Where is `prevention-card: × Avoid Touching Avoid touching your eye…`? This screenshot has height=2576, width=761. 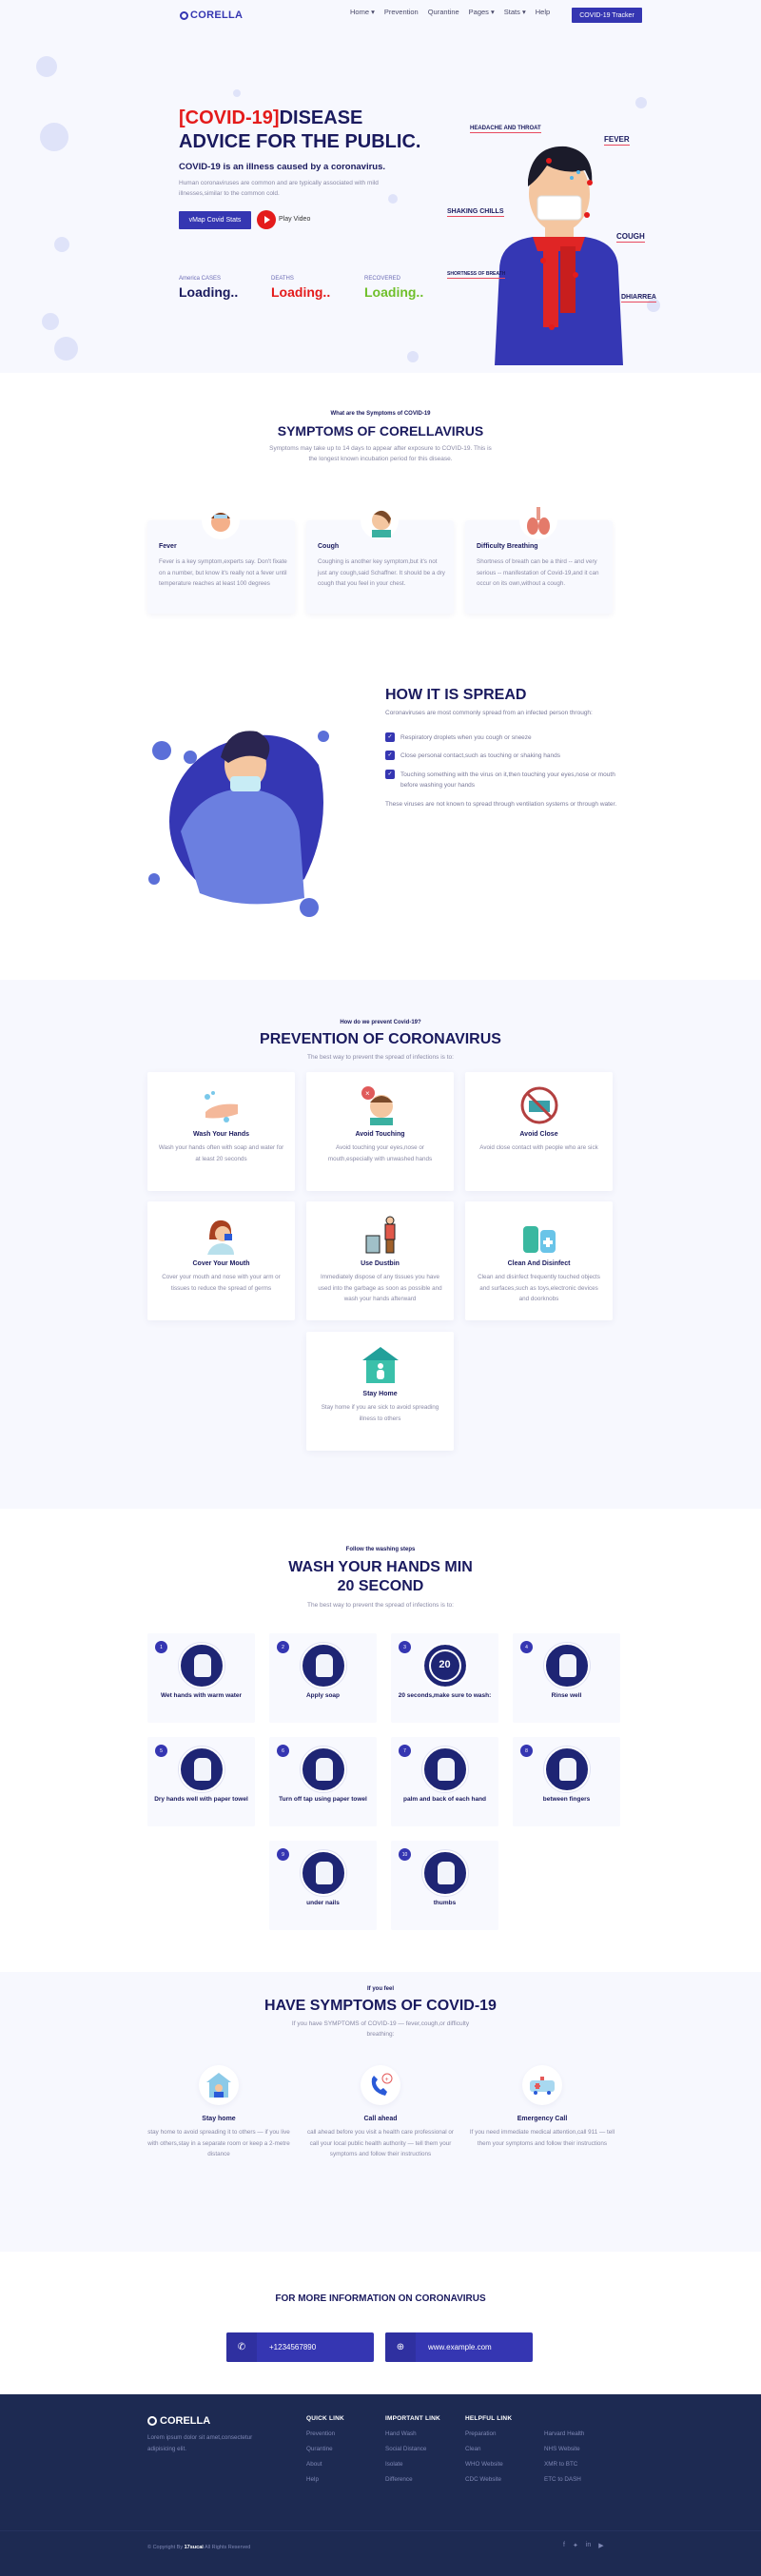
prevention-card: × Avoid Touching Avoid touching your eye… is located at coordinates (380, 1131).